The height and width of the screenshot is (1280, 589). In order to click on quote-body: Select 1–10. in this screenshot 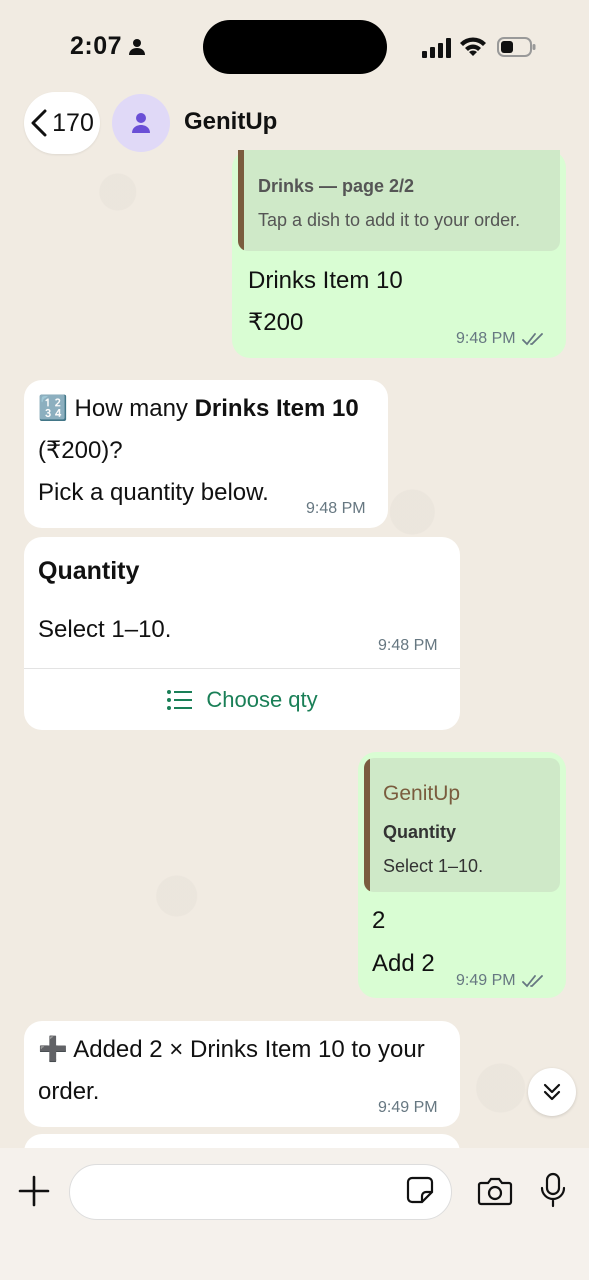, I will do `click(433, 866)`.